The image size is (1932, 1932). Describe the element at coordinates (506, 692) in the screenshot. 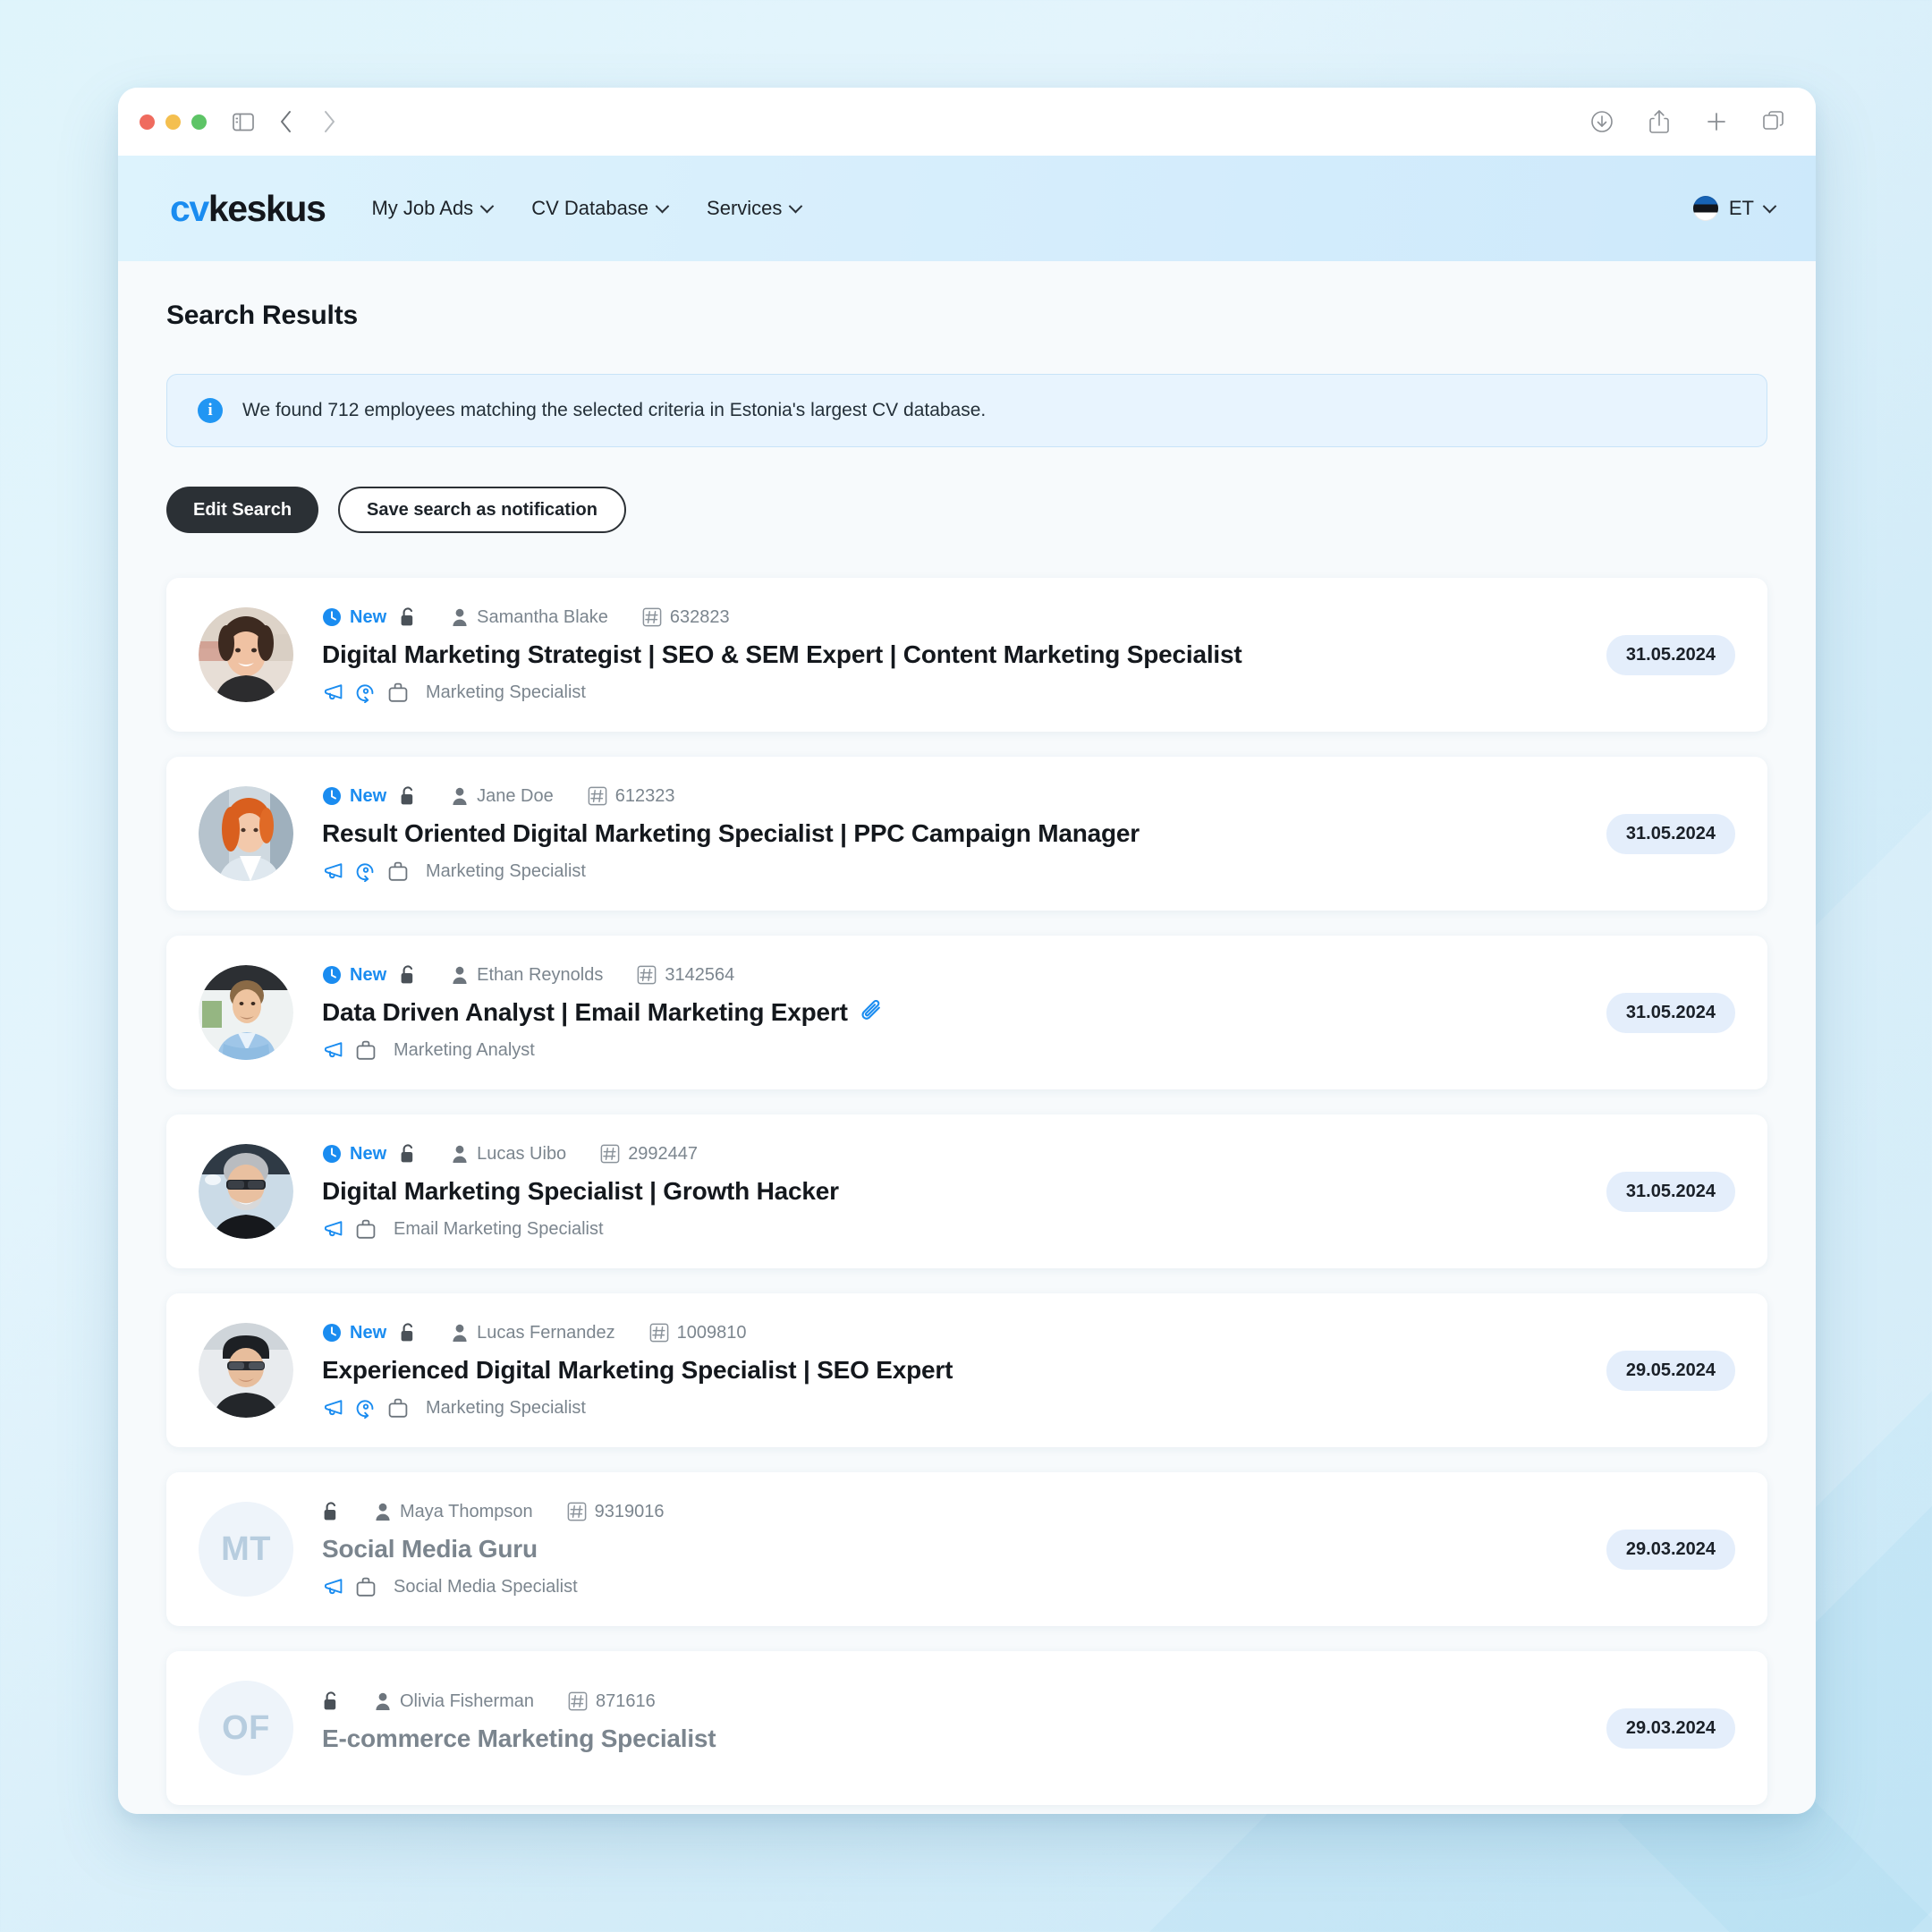

I see `result-role: Marketing Specialist` at that location.